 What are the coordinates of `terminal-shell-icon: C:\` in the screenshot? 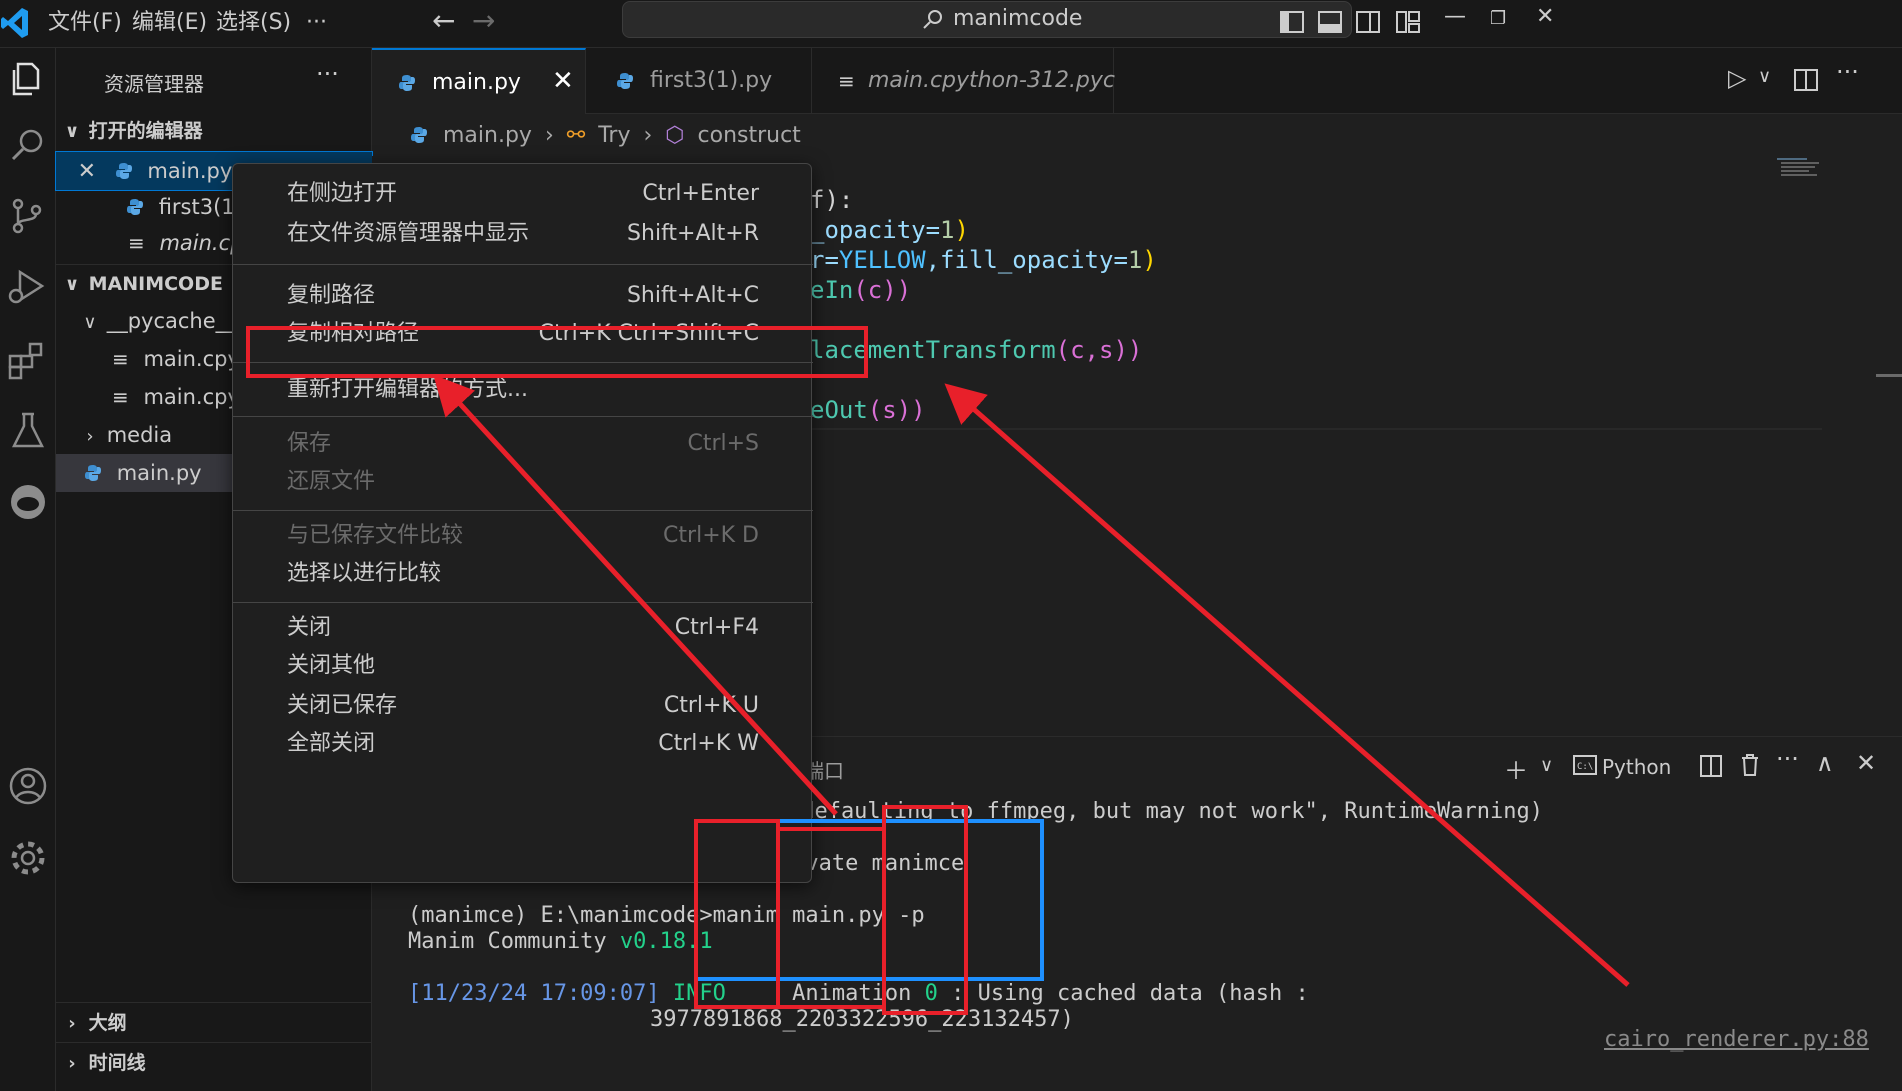 It's located at (1585, 765).